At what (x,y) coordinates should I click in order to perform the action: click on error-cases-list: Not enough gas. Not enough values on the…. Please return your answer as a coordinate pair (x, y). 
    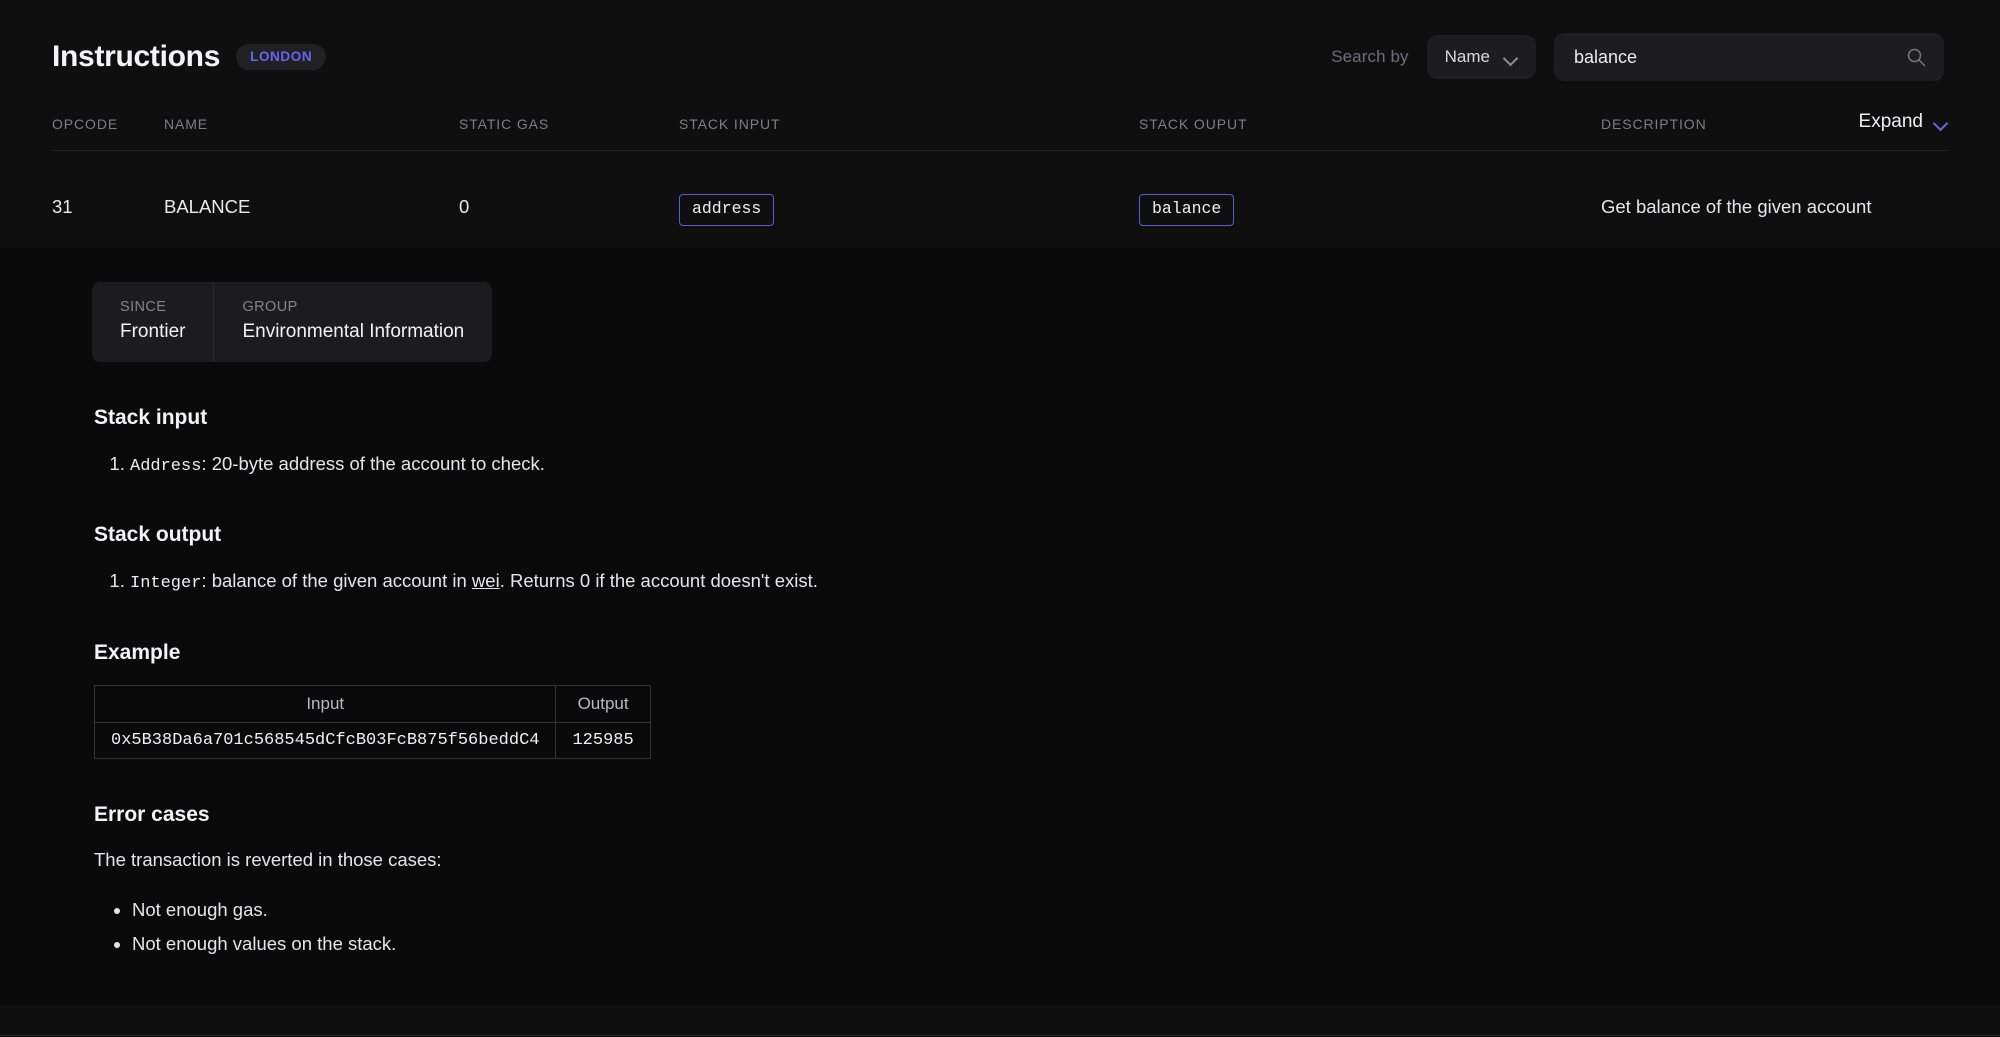
    Looking at the image, I should click on (1021, 927).